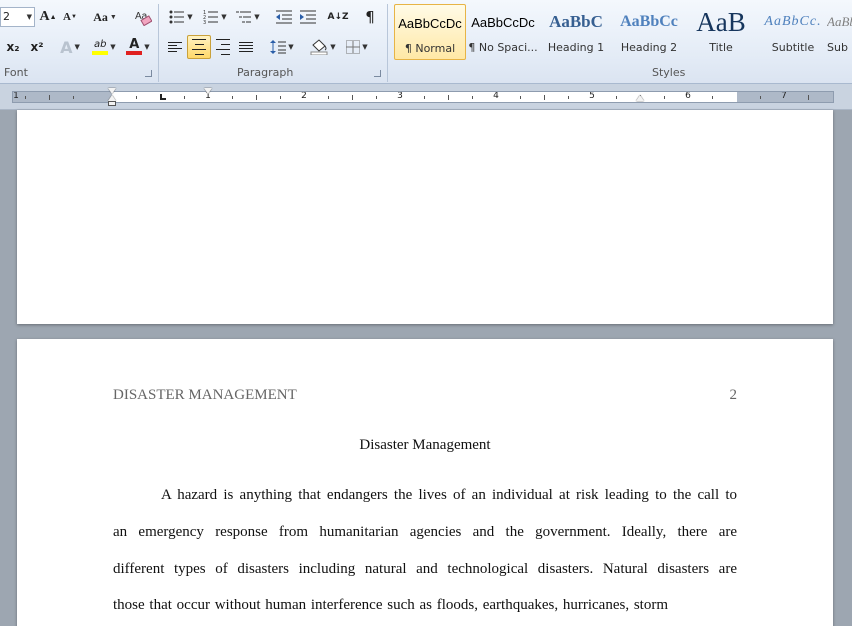 Image resolution: width=852 pixels, height=626 pixels. I want to click on borders-button: ▼, so click(357, 47).